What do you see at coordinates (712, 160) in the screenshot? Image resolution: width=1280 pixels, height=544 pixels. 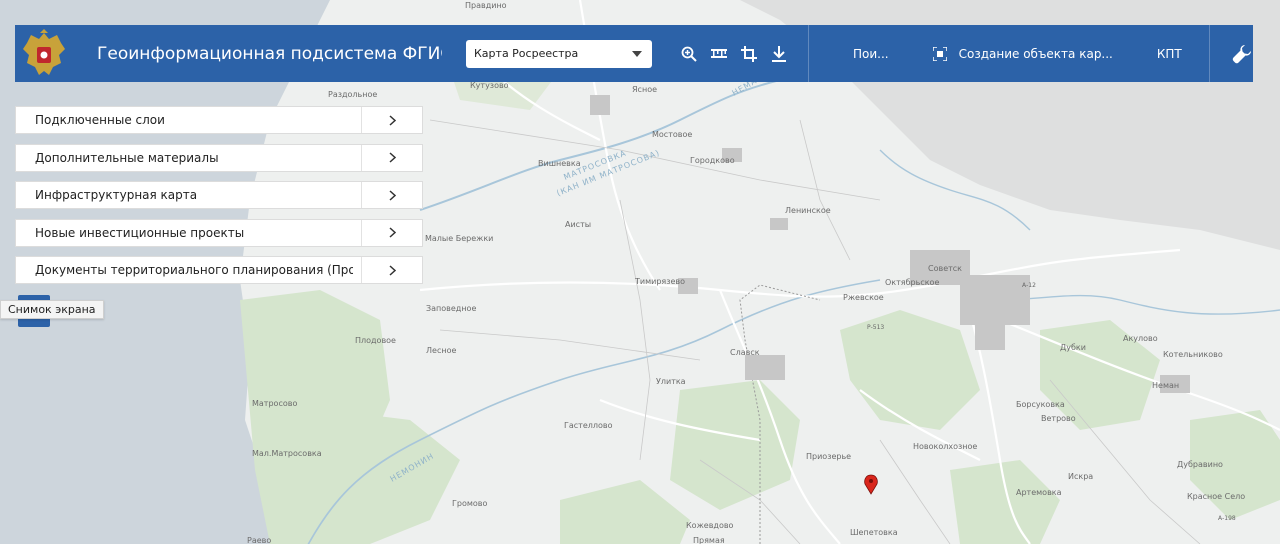 I see `place-label: Городково` at bounding box center [712, 160].